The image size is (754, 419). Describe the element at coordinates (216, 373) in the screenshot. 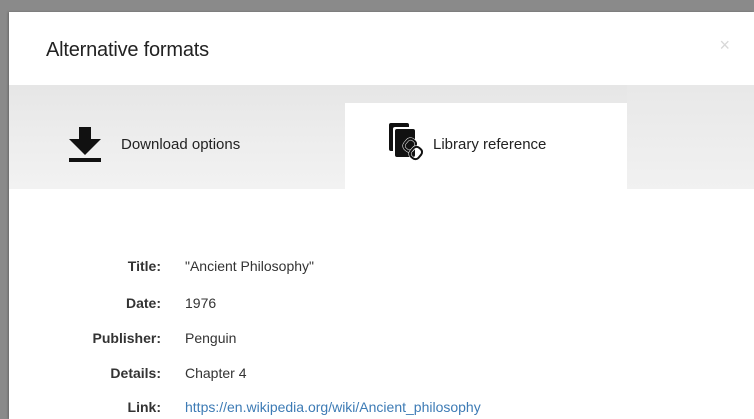

I see `details-value: Chapter 4` at that location.